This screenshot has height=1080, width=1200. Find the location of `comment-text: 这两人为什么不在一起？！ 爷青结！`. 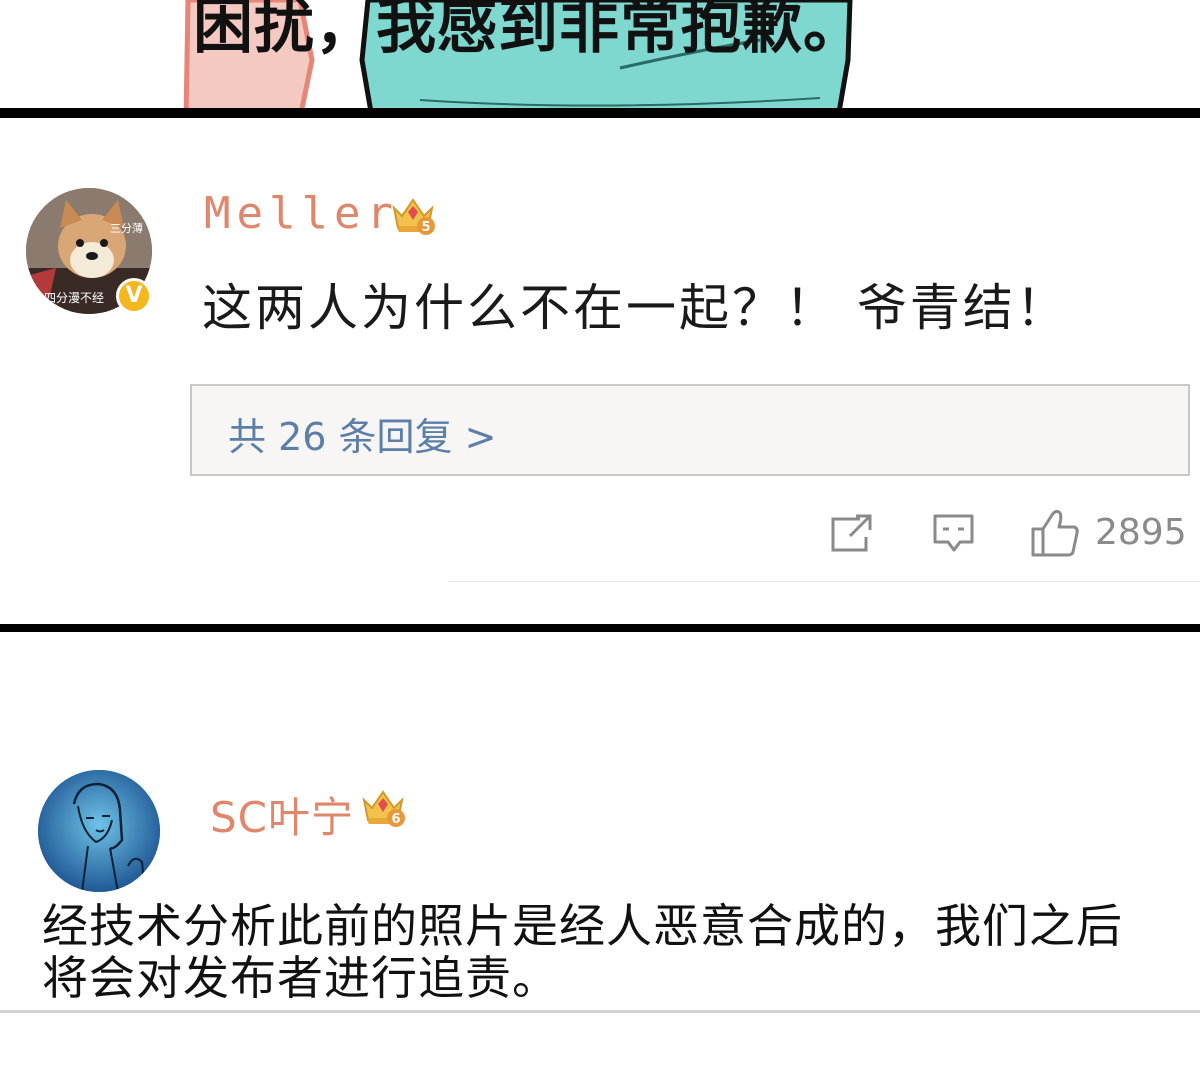

comment-text: 这两人为什么不在一起？！ 爷青结！ is located at coordinates (635, 308).